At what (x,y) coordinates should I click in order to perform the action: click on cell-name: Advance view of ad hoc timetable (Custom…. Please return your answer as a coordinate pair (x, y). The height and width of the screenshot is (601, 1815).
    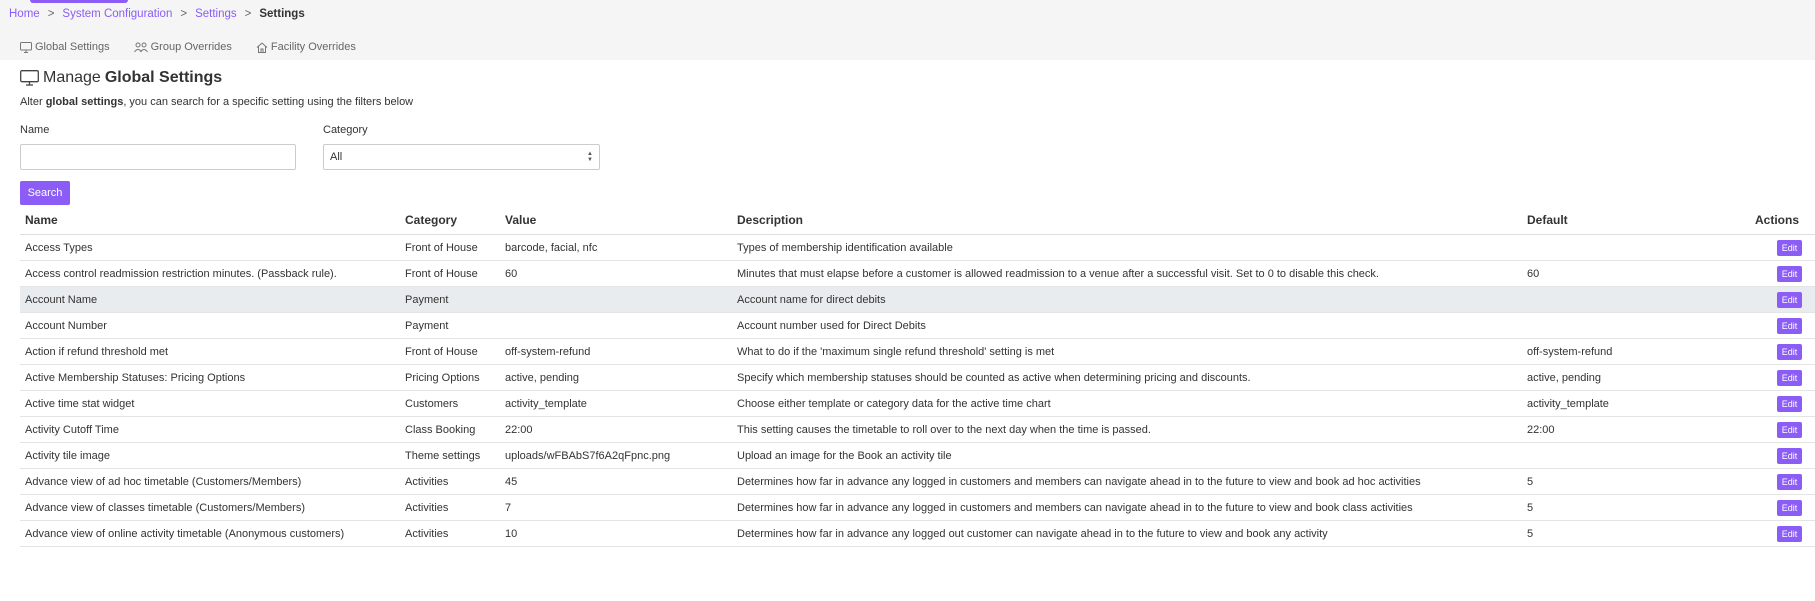
    Looking at the image, I should click on (163, 481).